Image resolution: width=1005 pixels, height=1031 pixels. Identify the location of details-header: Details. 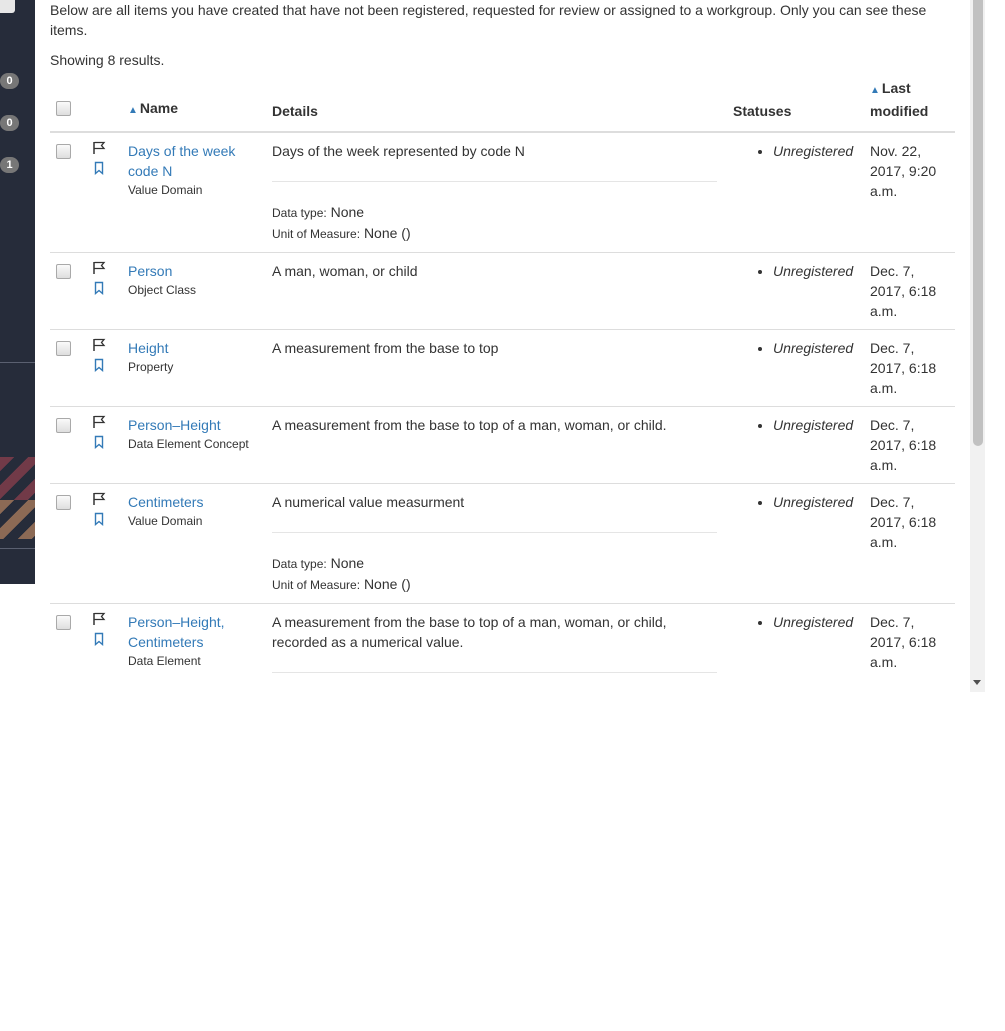
(494, 105).